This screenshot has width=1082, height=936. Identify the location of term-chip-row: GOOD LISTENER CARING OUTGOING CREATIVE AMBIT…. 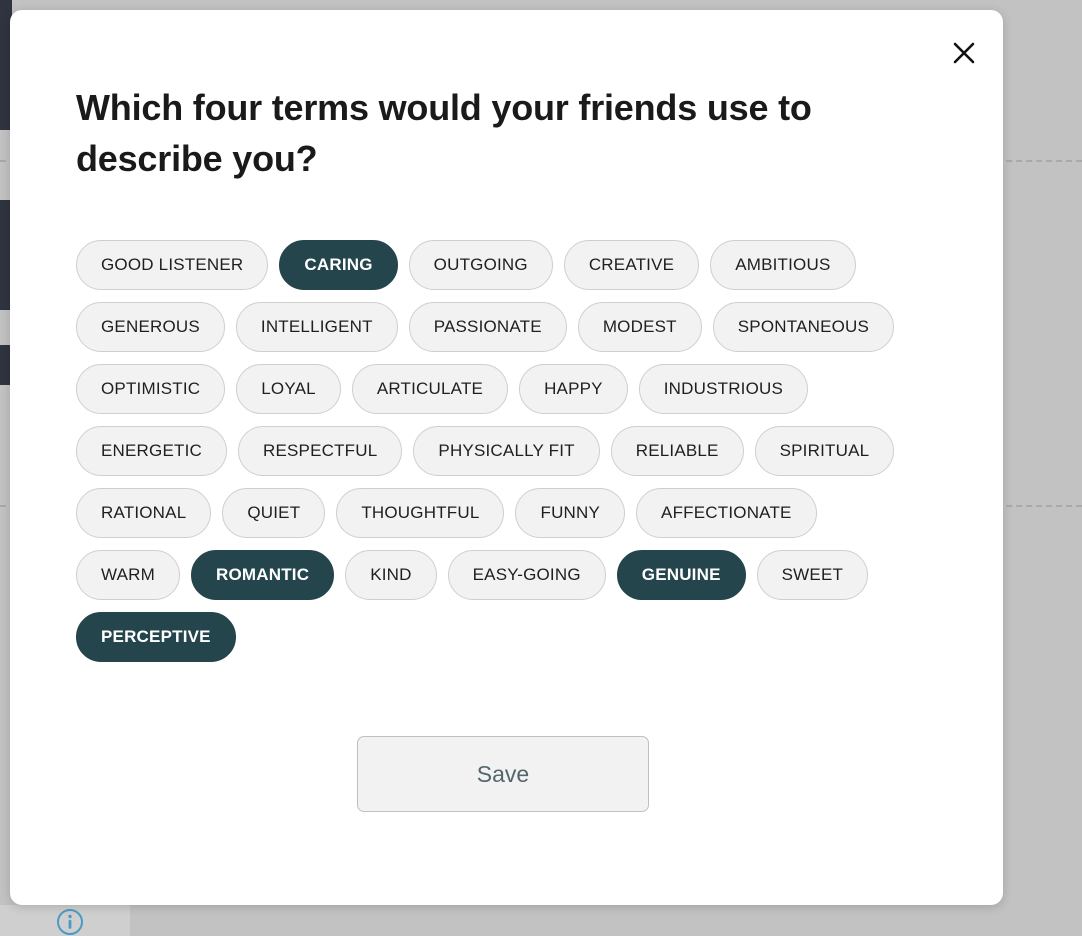
(509, 265).